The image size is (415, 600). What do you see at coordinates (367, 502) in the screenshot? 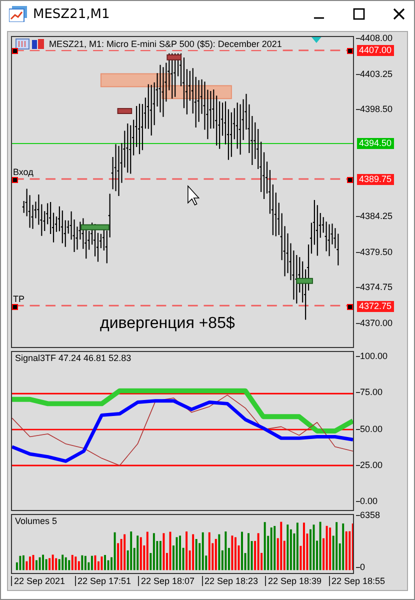
I see `indicator-tick: 0.00` at bounding box center [367, 502].